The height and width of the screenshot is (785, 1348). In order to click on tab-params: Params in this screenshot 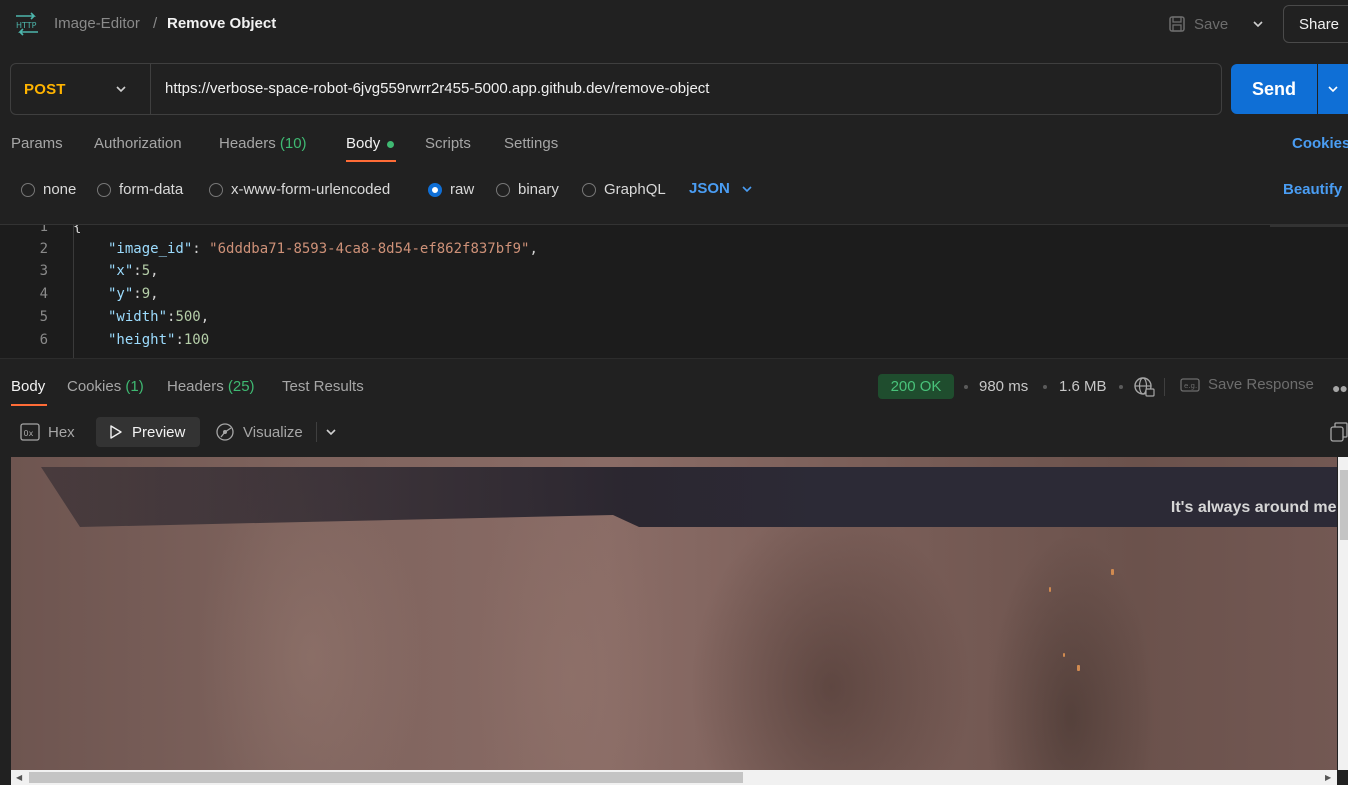, I will do `click(37, 143)`.